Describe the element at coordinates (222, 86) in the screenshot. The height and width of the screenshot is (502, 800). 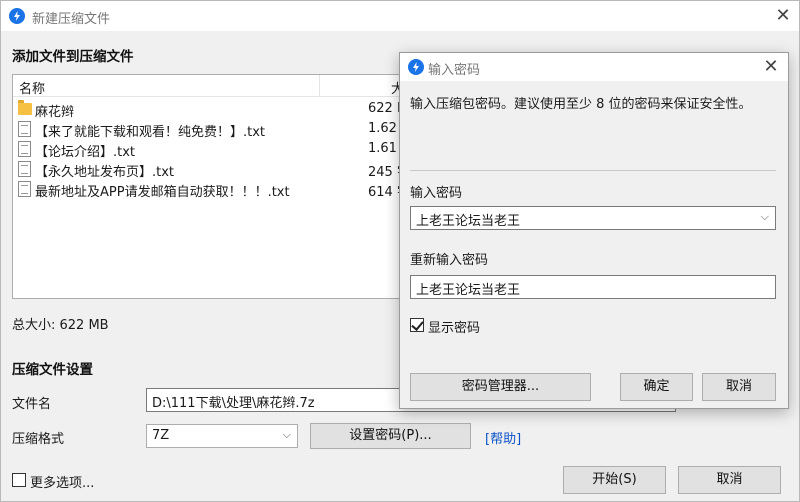
I see `file-list-header: 名称 大` at that location.